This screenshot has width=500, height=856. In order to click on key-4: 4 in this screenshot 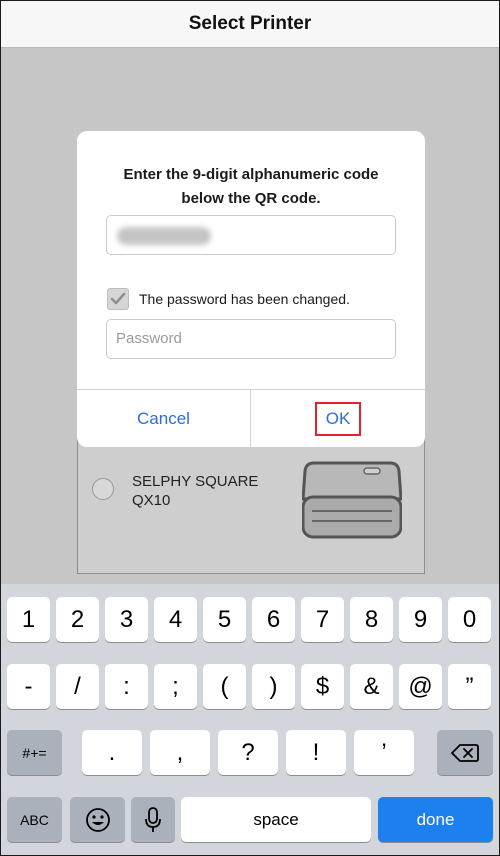, I will do `click(175, 619)`.